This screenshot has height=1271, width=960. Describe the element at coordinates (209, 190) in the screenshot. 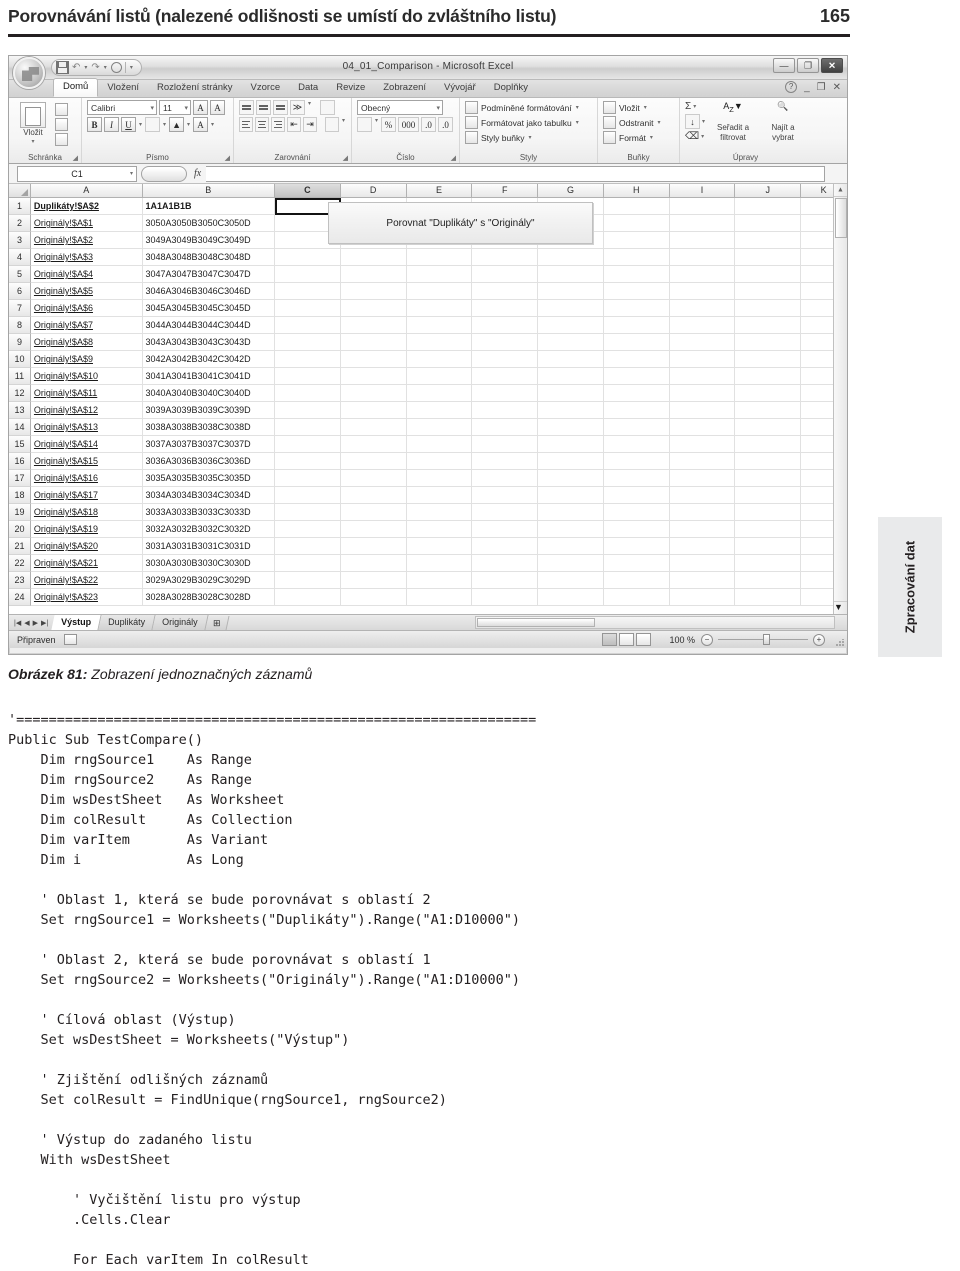

I see `column-header-b: B` at that location.